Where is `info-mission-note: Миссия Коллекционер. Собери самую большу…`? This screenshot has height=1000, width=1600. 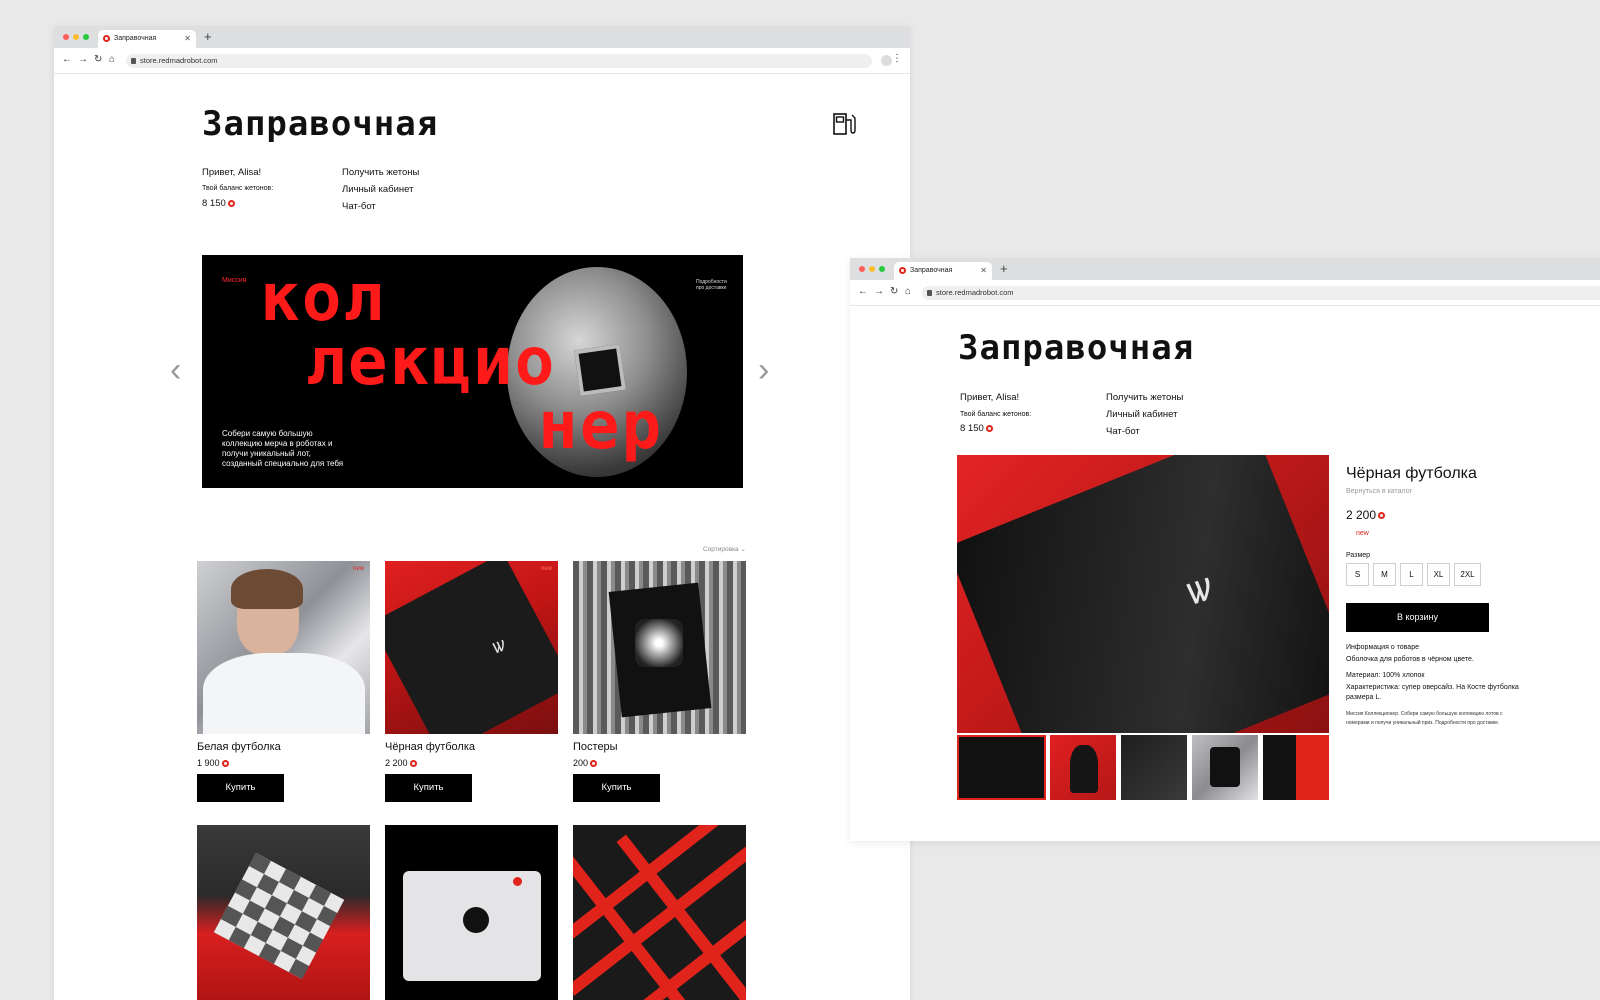
info-mission-note: Миссия Коллекционер. Собери самую большу… is located at coordinates (1424, 718).